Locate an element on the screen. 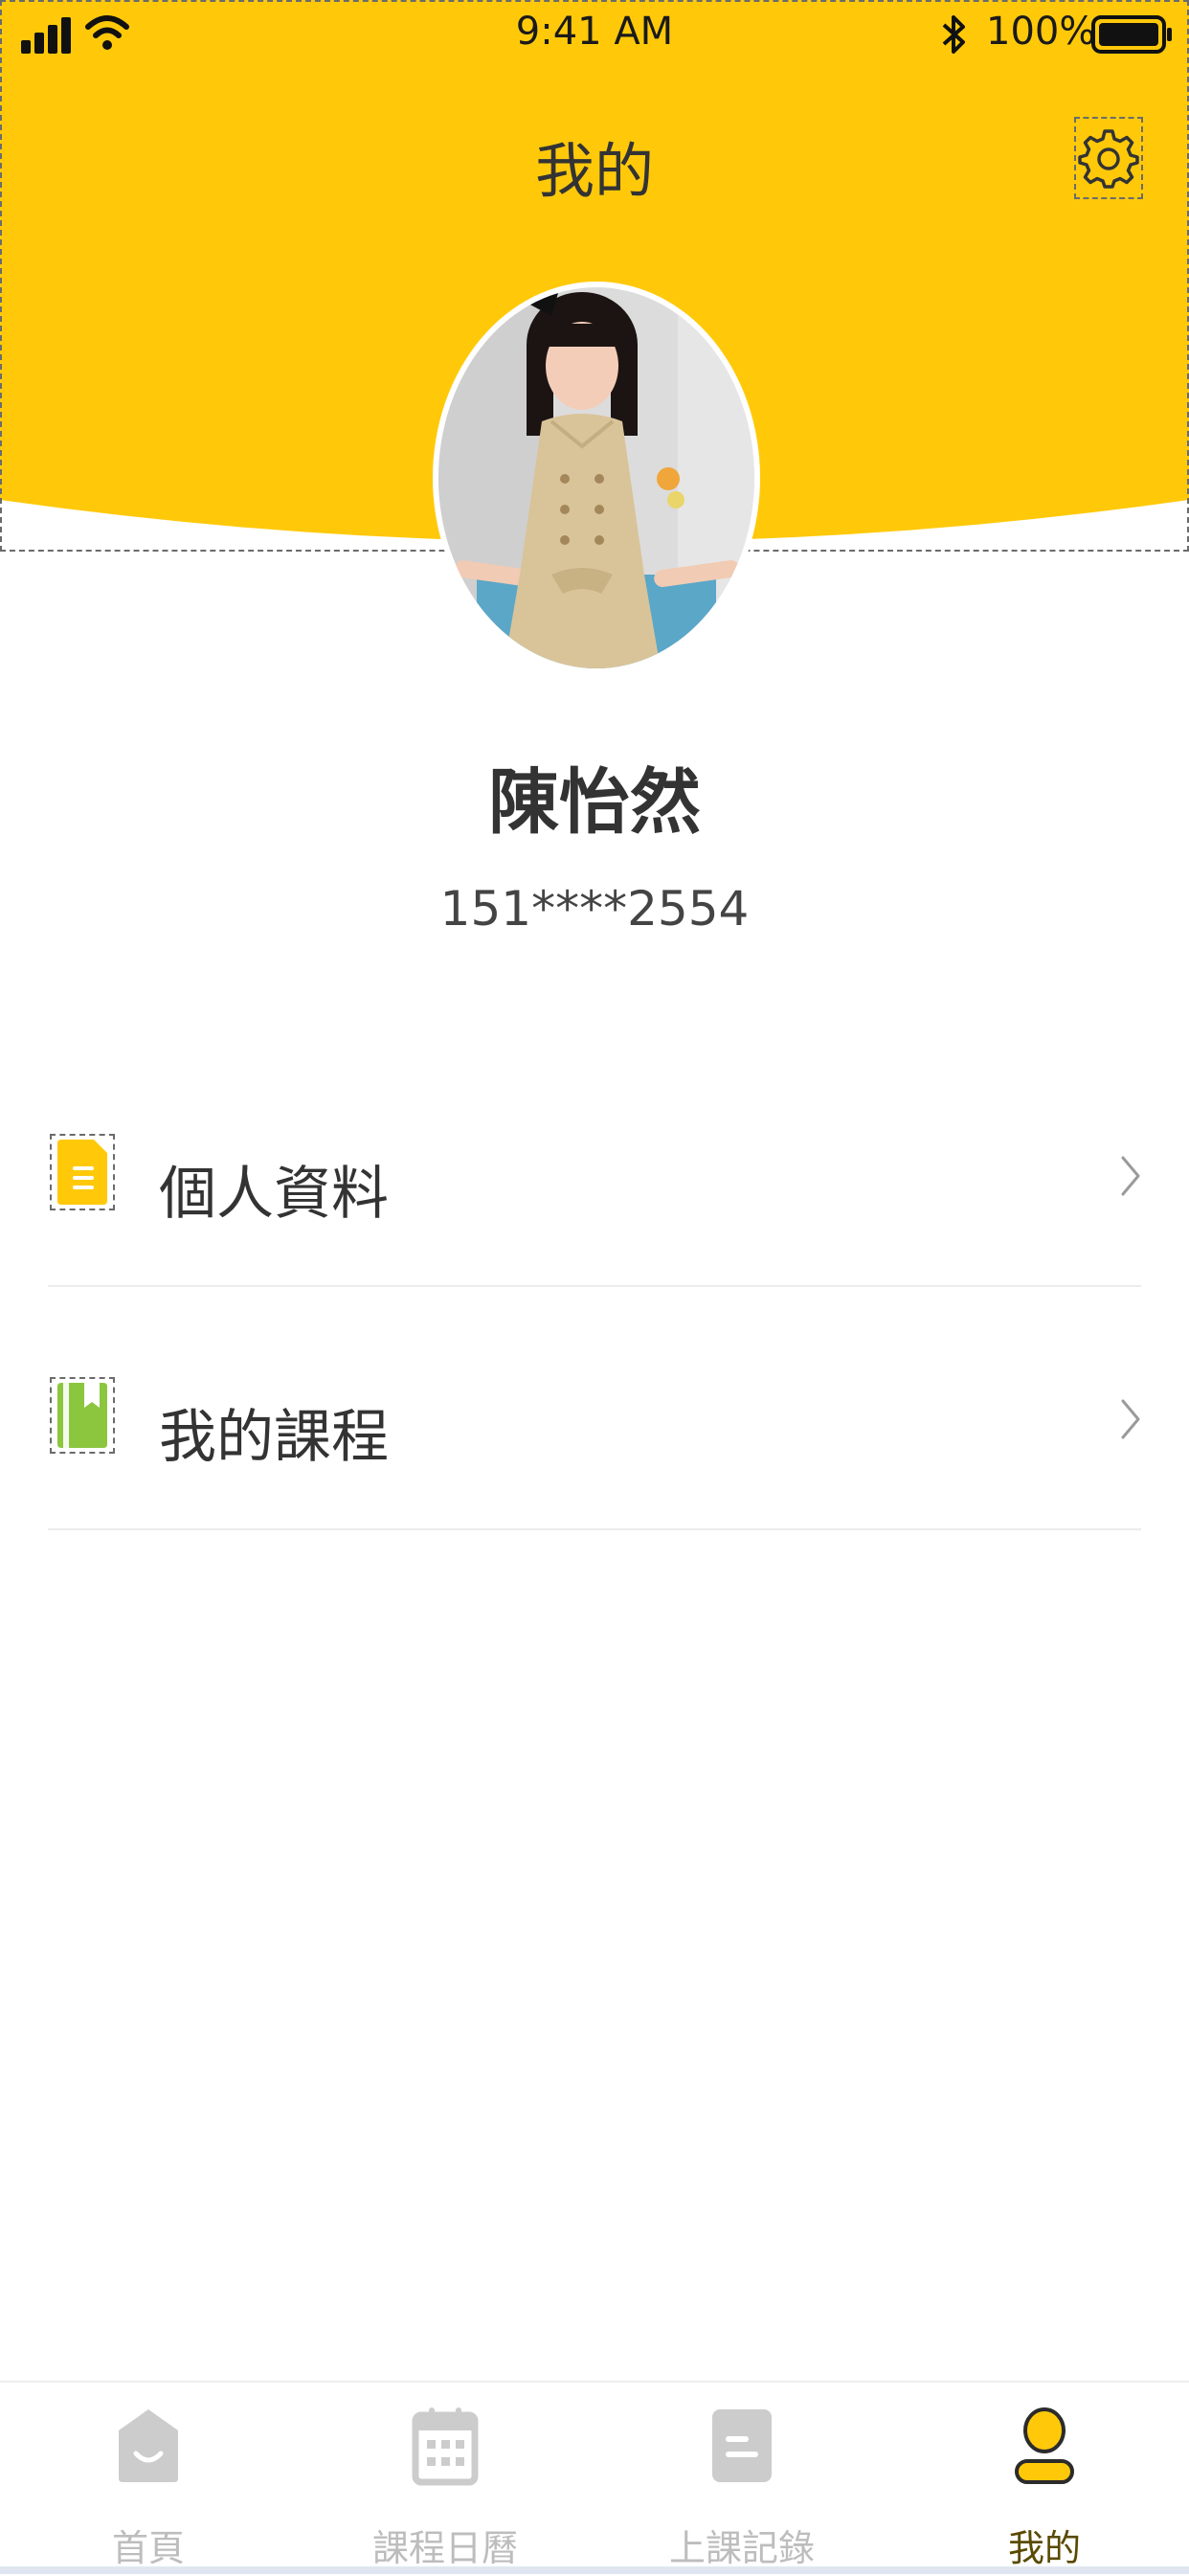 Image resolution: width=1189 pixels, height=2576 pixels. book-icon is located at coordinates (82, 1415).